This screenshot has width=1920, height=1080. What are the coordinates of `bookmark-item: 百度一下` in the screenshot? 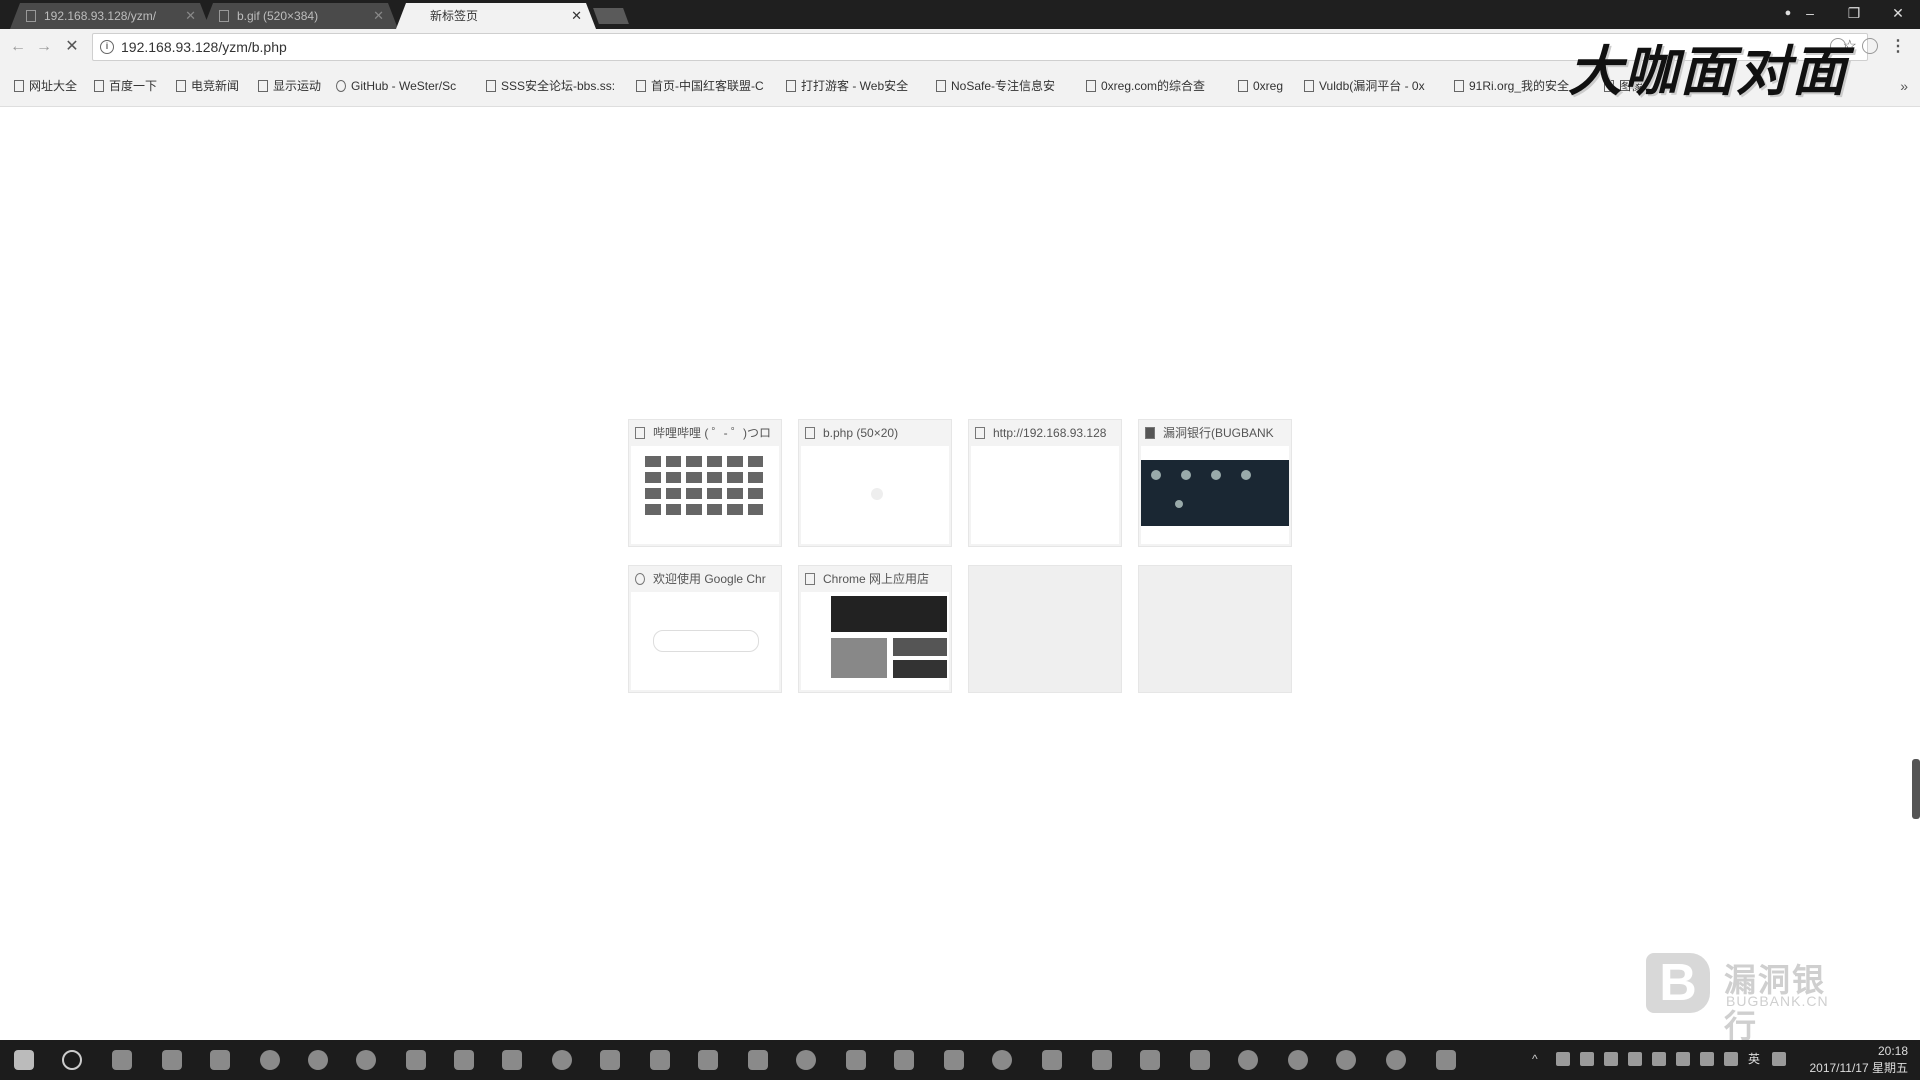 It's located at (125, 86).